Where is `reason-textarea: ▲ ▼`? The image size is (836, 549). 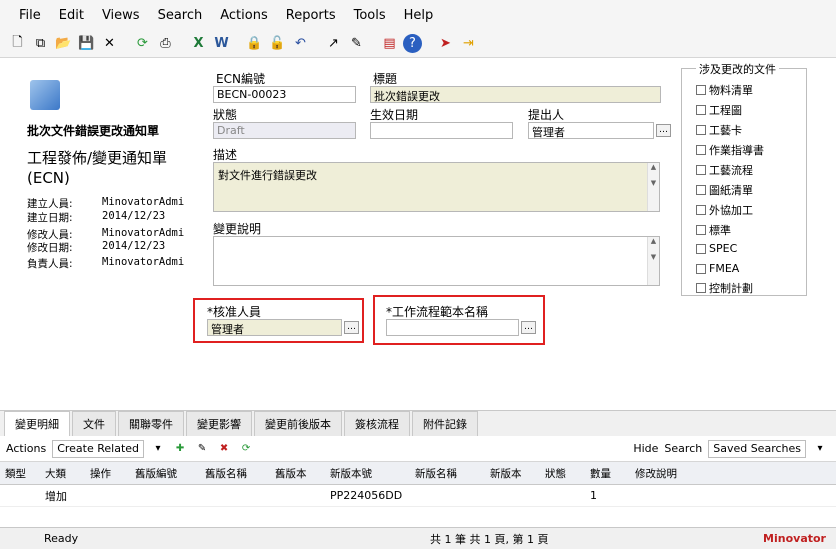 reason-textarea: ▲ ▼ is located at coordinates (436, 261).